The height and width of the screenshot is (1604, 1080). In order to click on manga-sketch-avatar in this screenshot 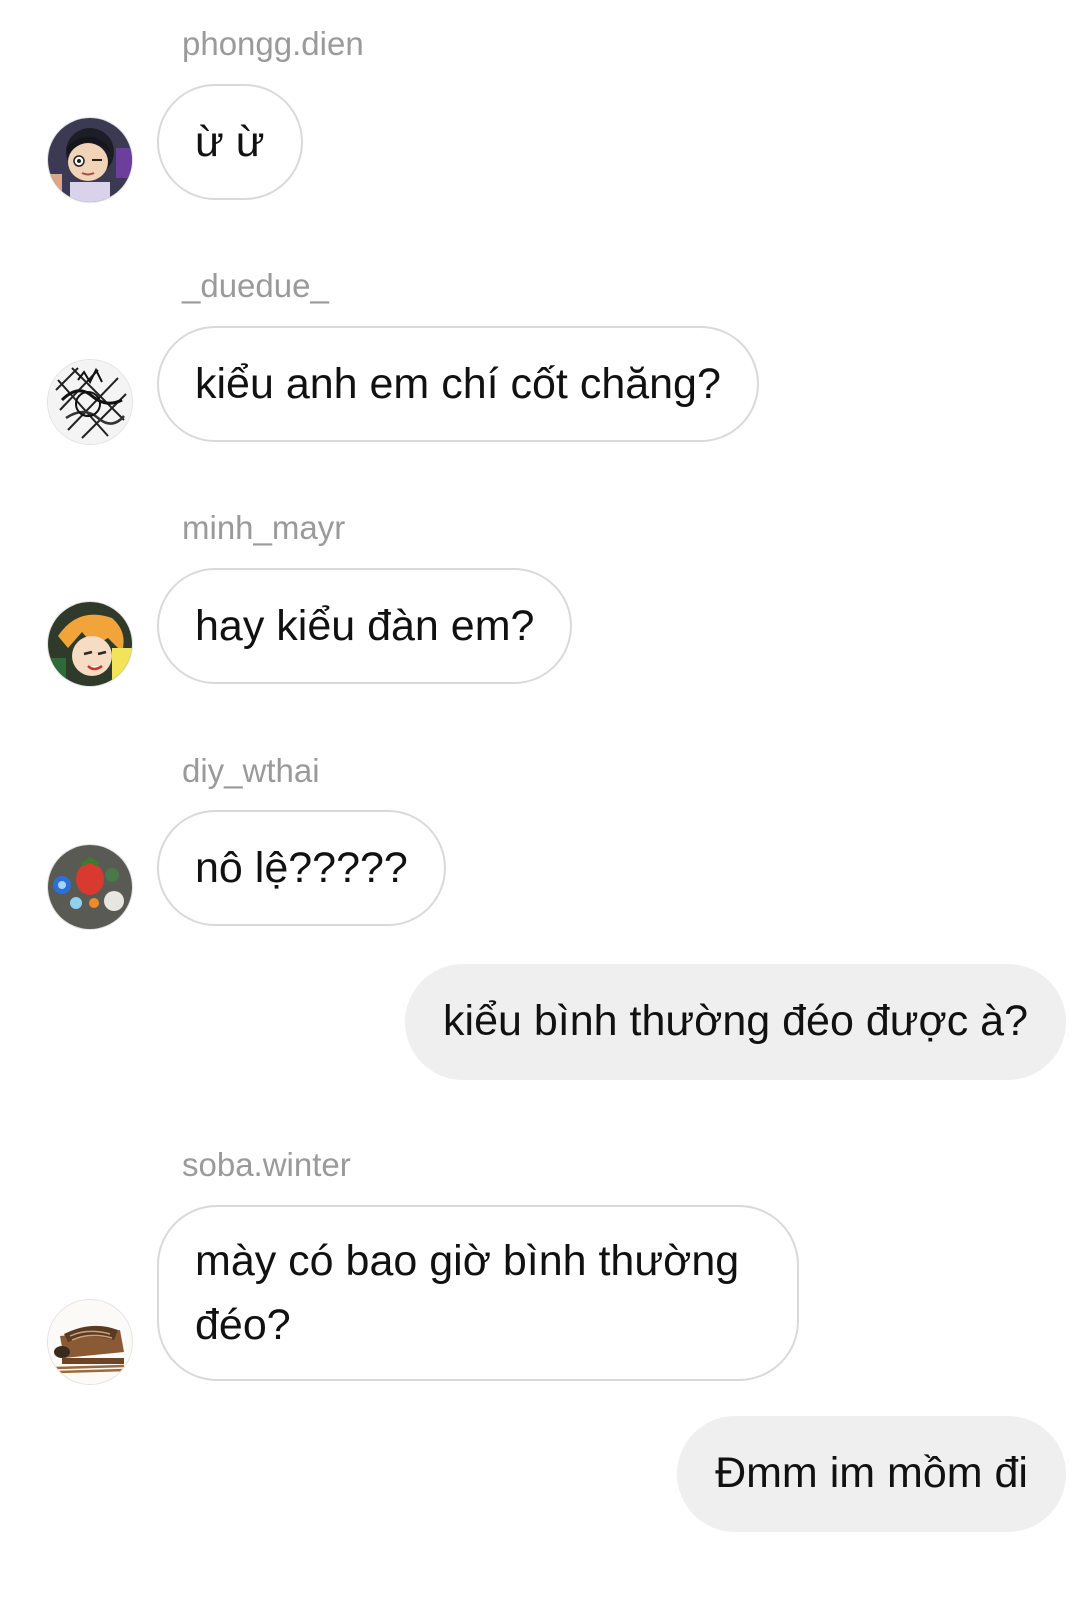, I will do `click(90, 402)`.